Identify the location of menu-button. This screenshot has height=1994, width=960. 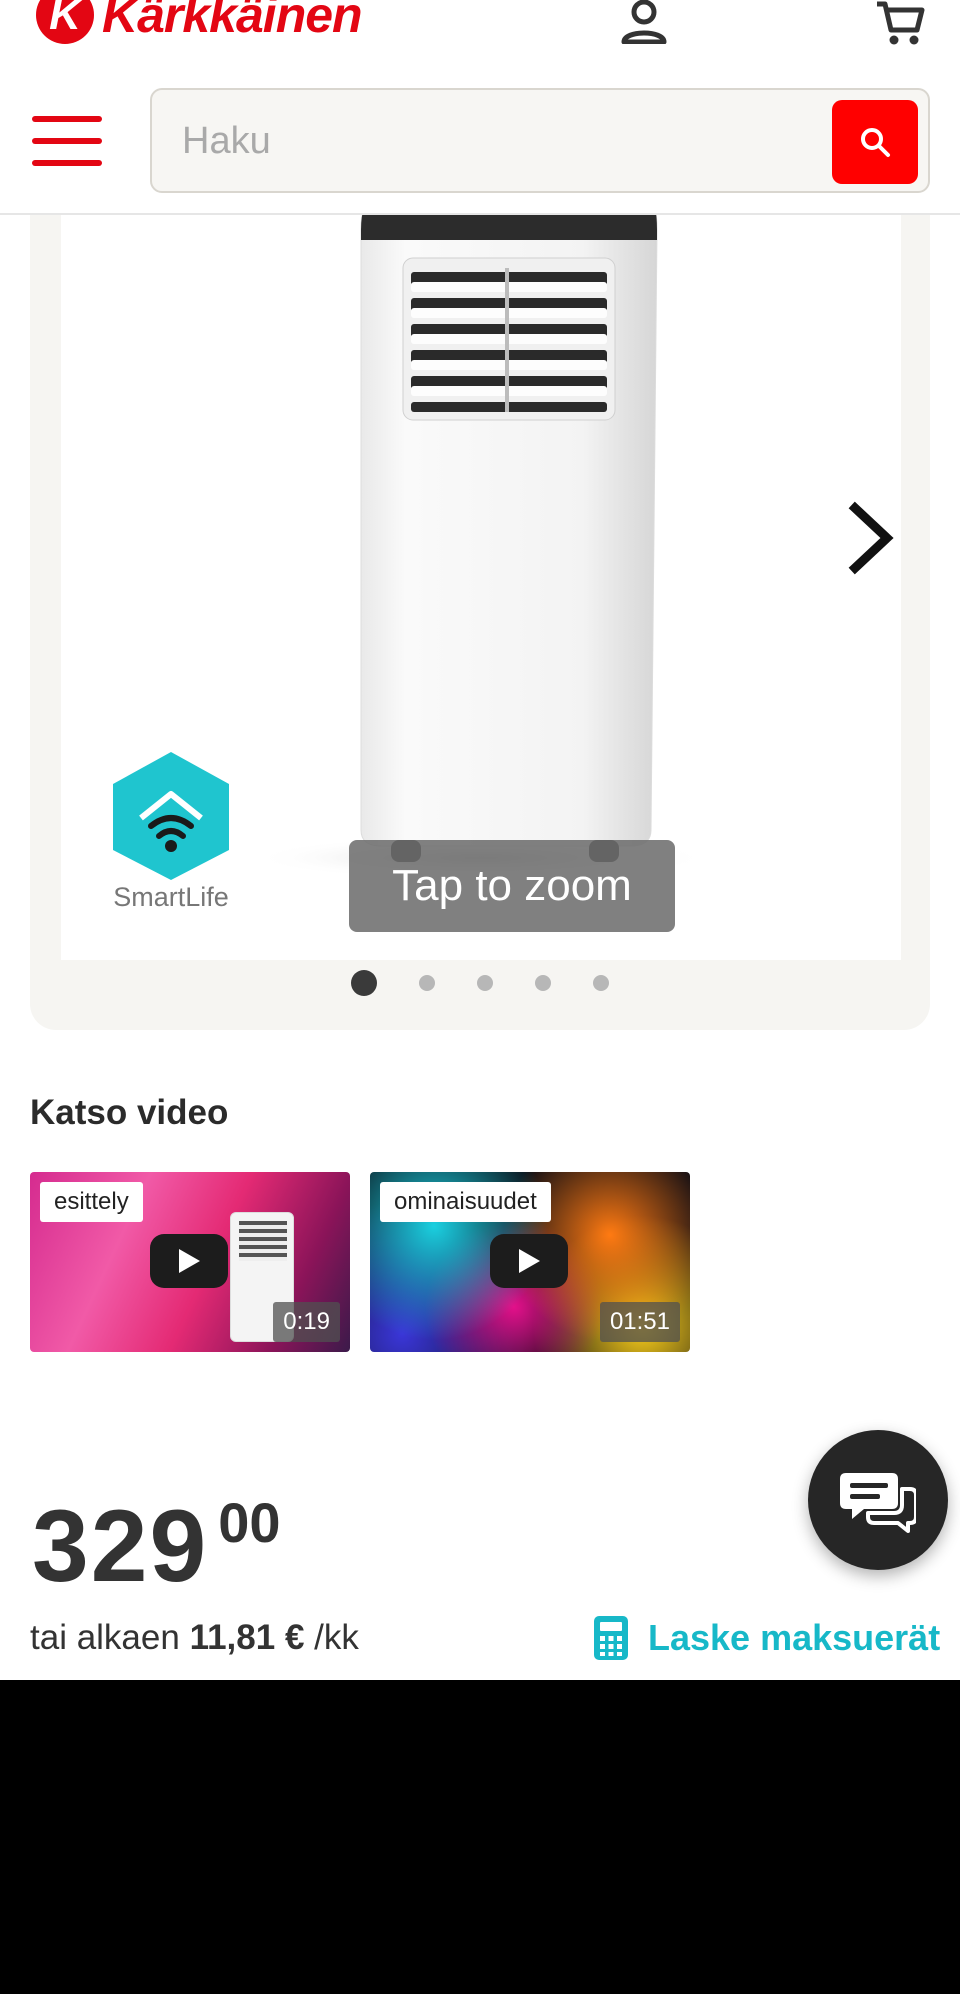
(67, 141).